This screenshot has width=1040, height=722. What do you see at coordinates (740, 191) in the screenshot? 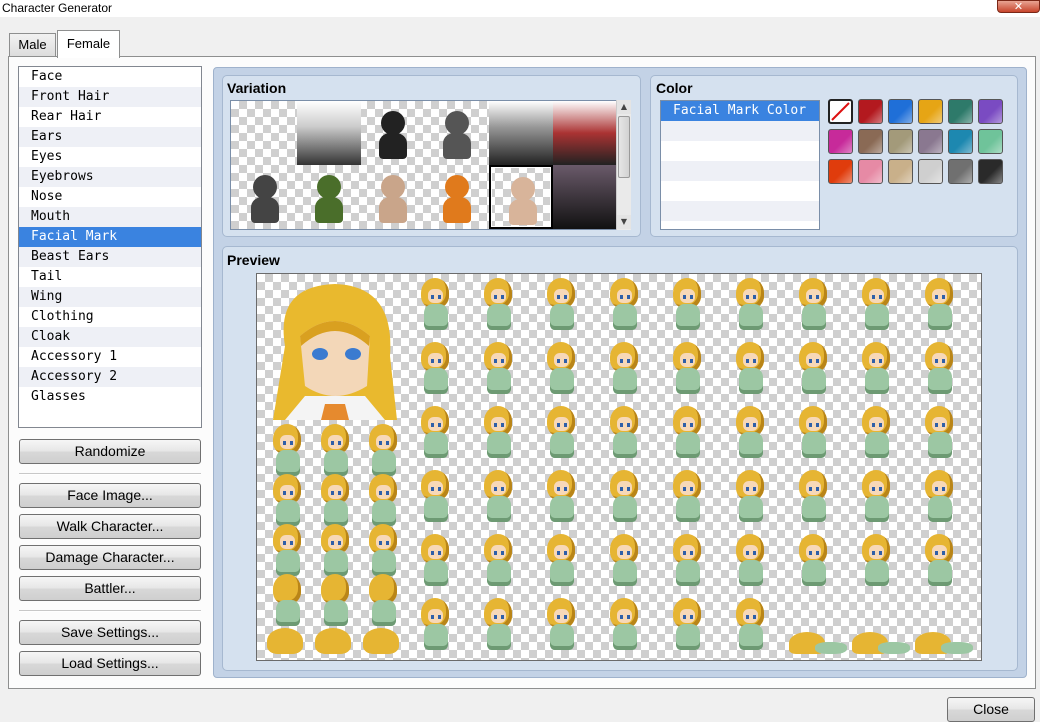
I see `empty-row` at bounding box center [740, 191].